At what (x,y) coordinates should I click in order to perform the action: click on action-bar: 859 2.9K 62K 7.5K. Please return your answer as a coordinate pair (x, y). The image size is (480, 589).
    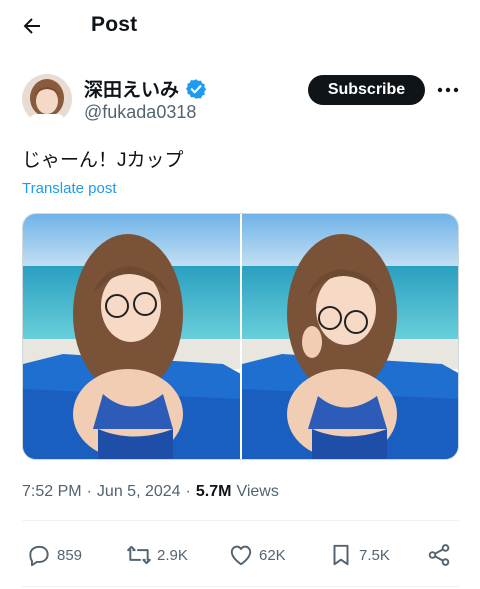
    Looking at the image, I should click on (240, 556).